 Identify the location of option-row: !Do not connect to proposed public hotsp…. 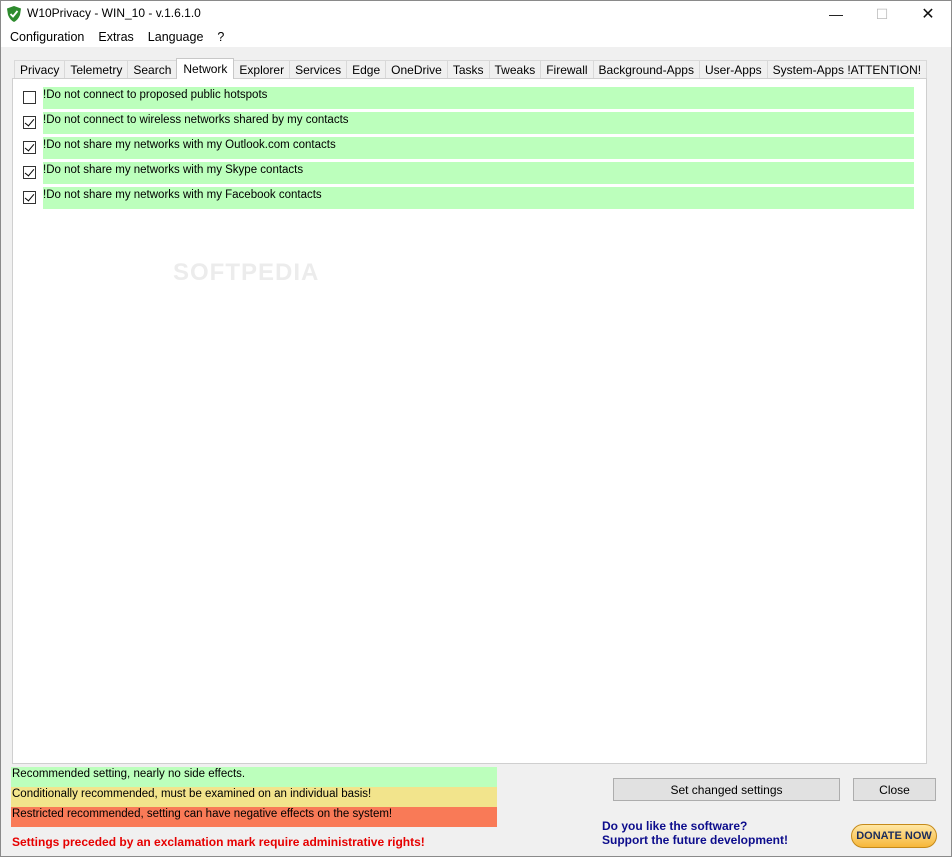
(469, 98).